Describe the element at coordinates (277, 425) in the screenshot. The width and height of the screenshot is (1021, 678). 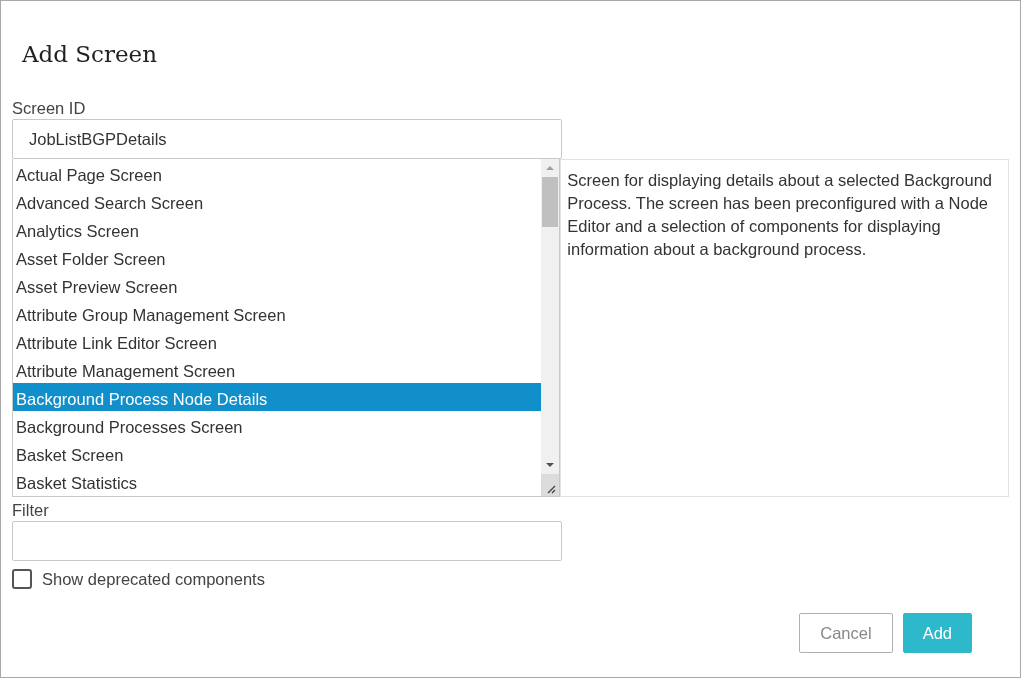
I see `list-item: Background Processes Screen` at that location.